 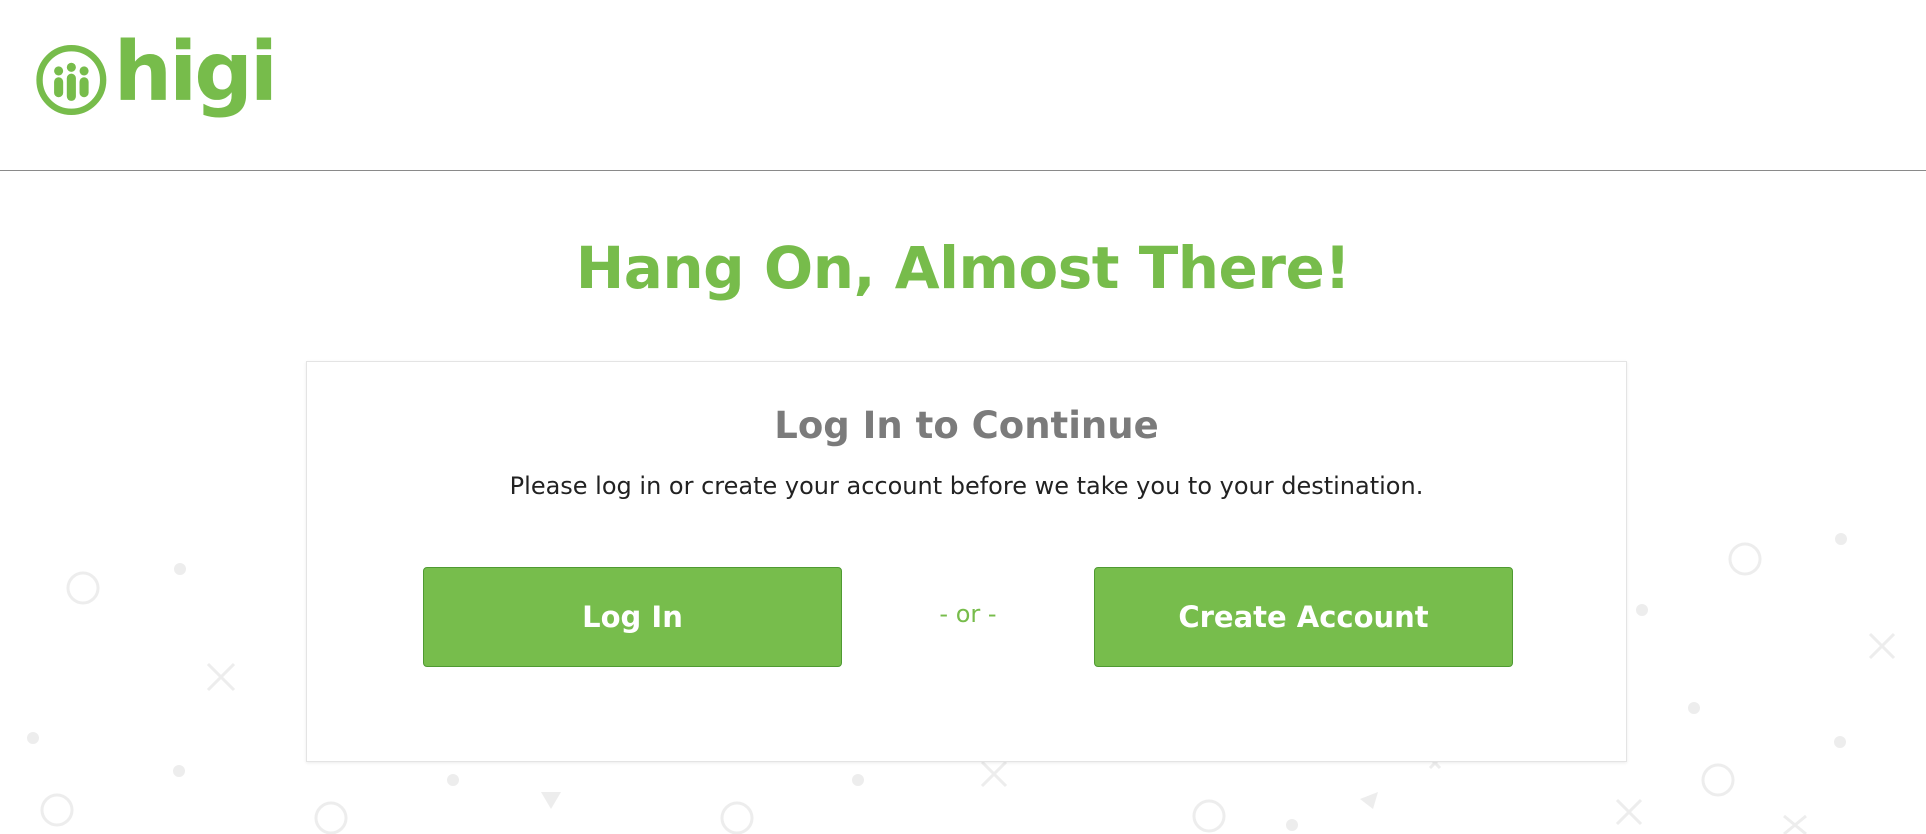 I want to click on create-account-button-label: Create Account, so click(x=1303, y=617).